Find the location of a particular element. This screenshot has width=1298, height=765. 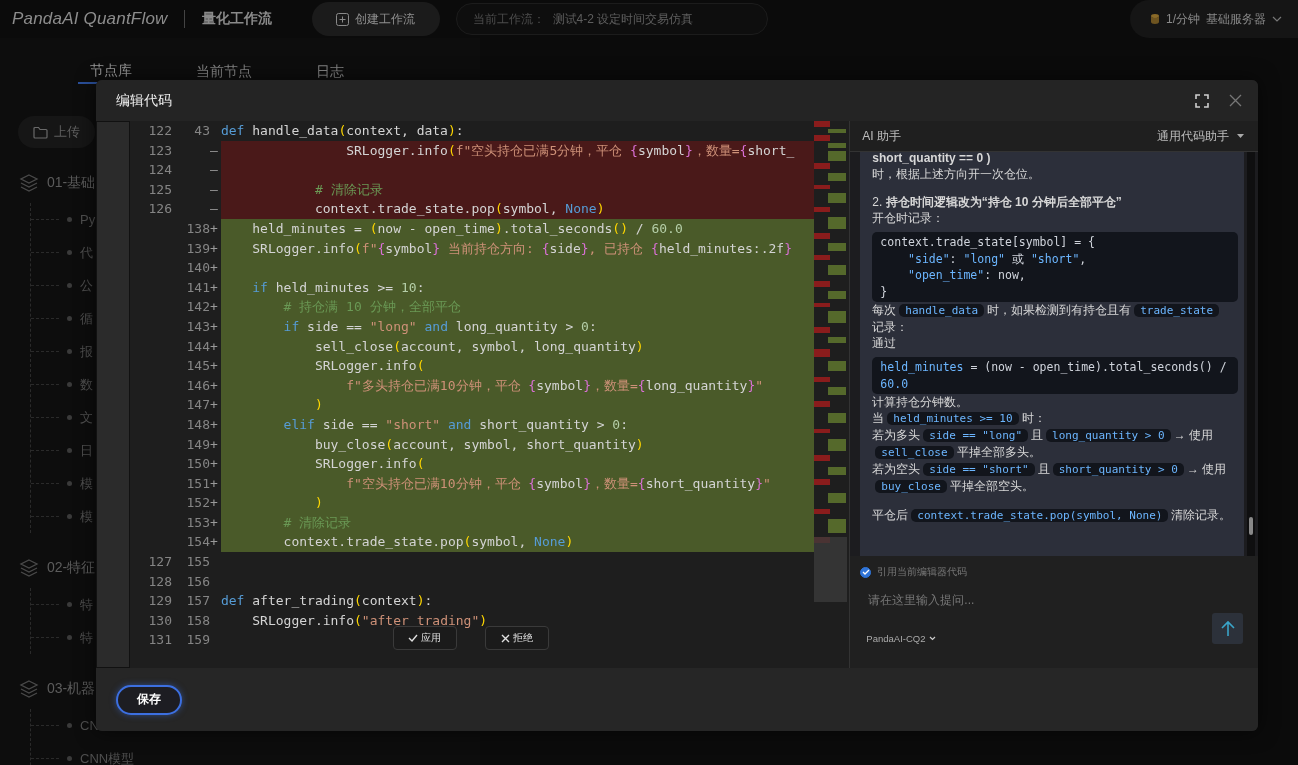

code-block: context.trade_state[symbol] = { "side": "long" 或 "short", "open_time": now, } is located at coordinates (1055, 267).